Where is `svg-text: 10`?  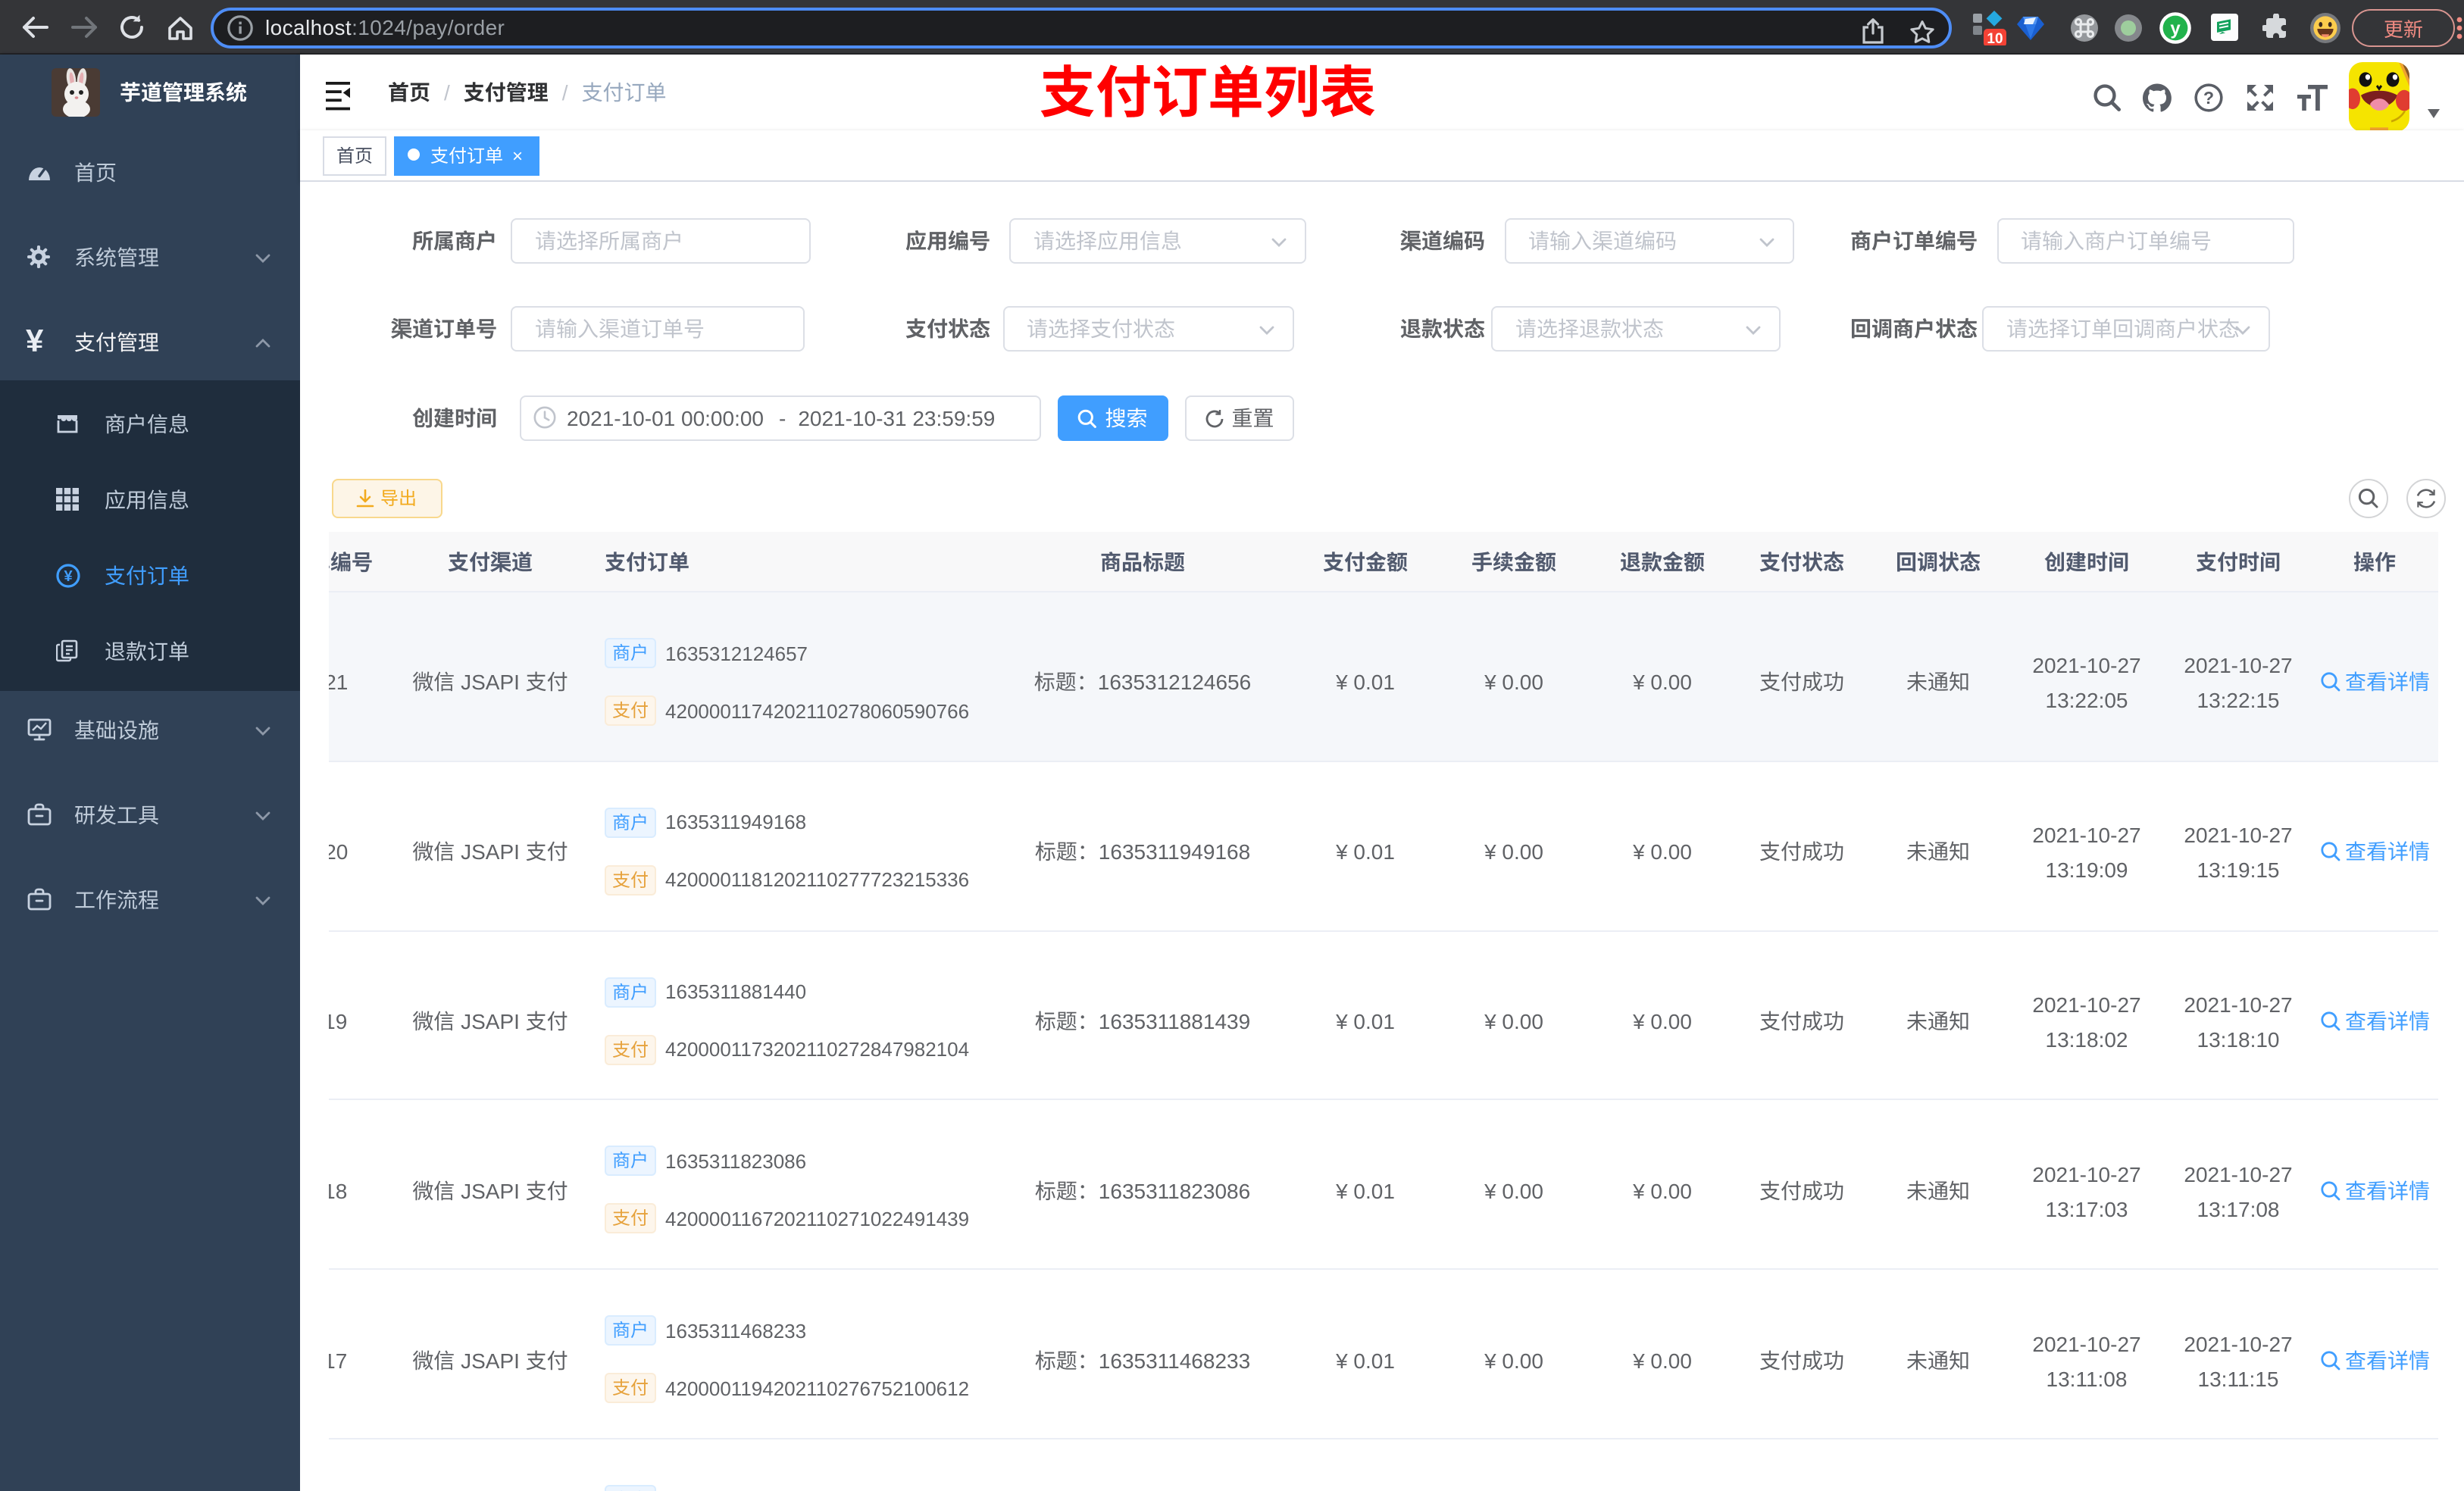 svg-text: 10 is located at coordinates (1995, 38).